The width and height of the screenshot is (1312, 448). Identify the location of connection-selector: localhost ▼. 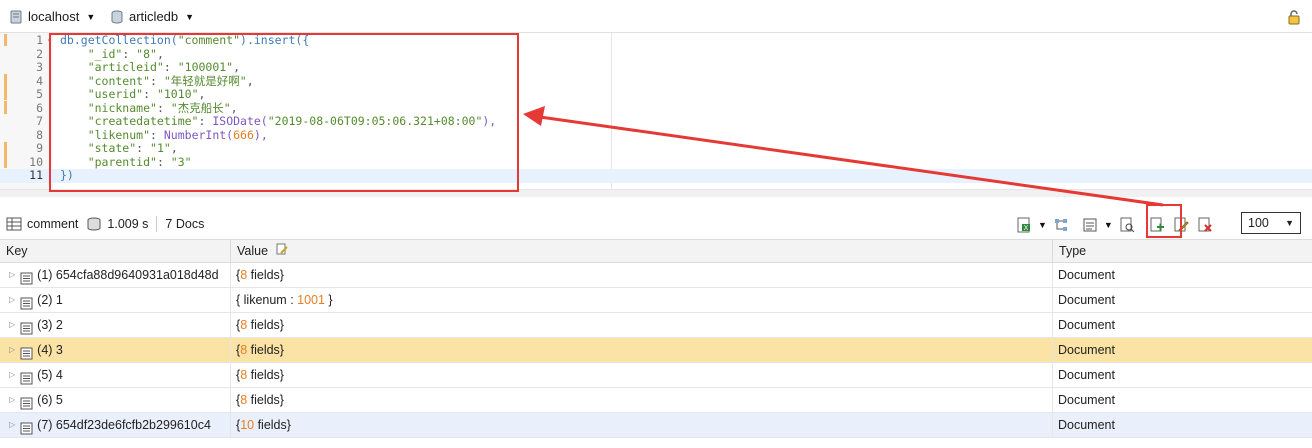
(52, 16).